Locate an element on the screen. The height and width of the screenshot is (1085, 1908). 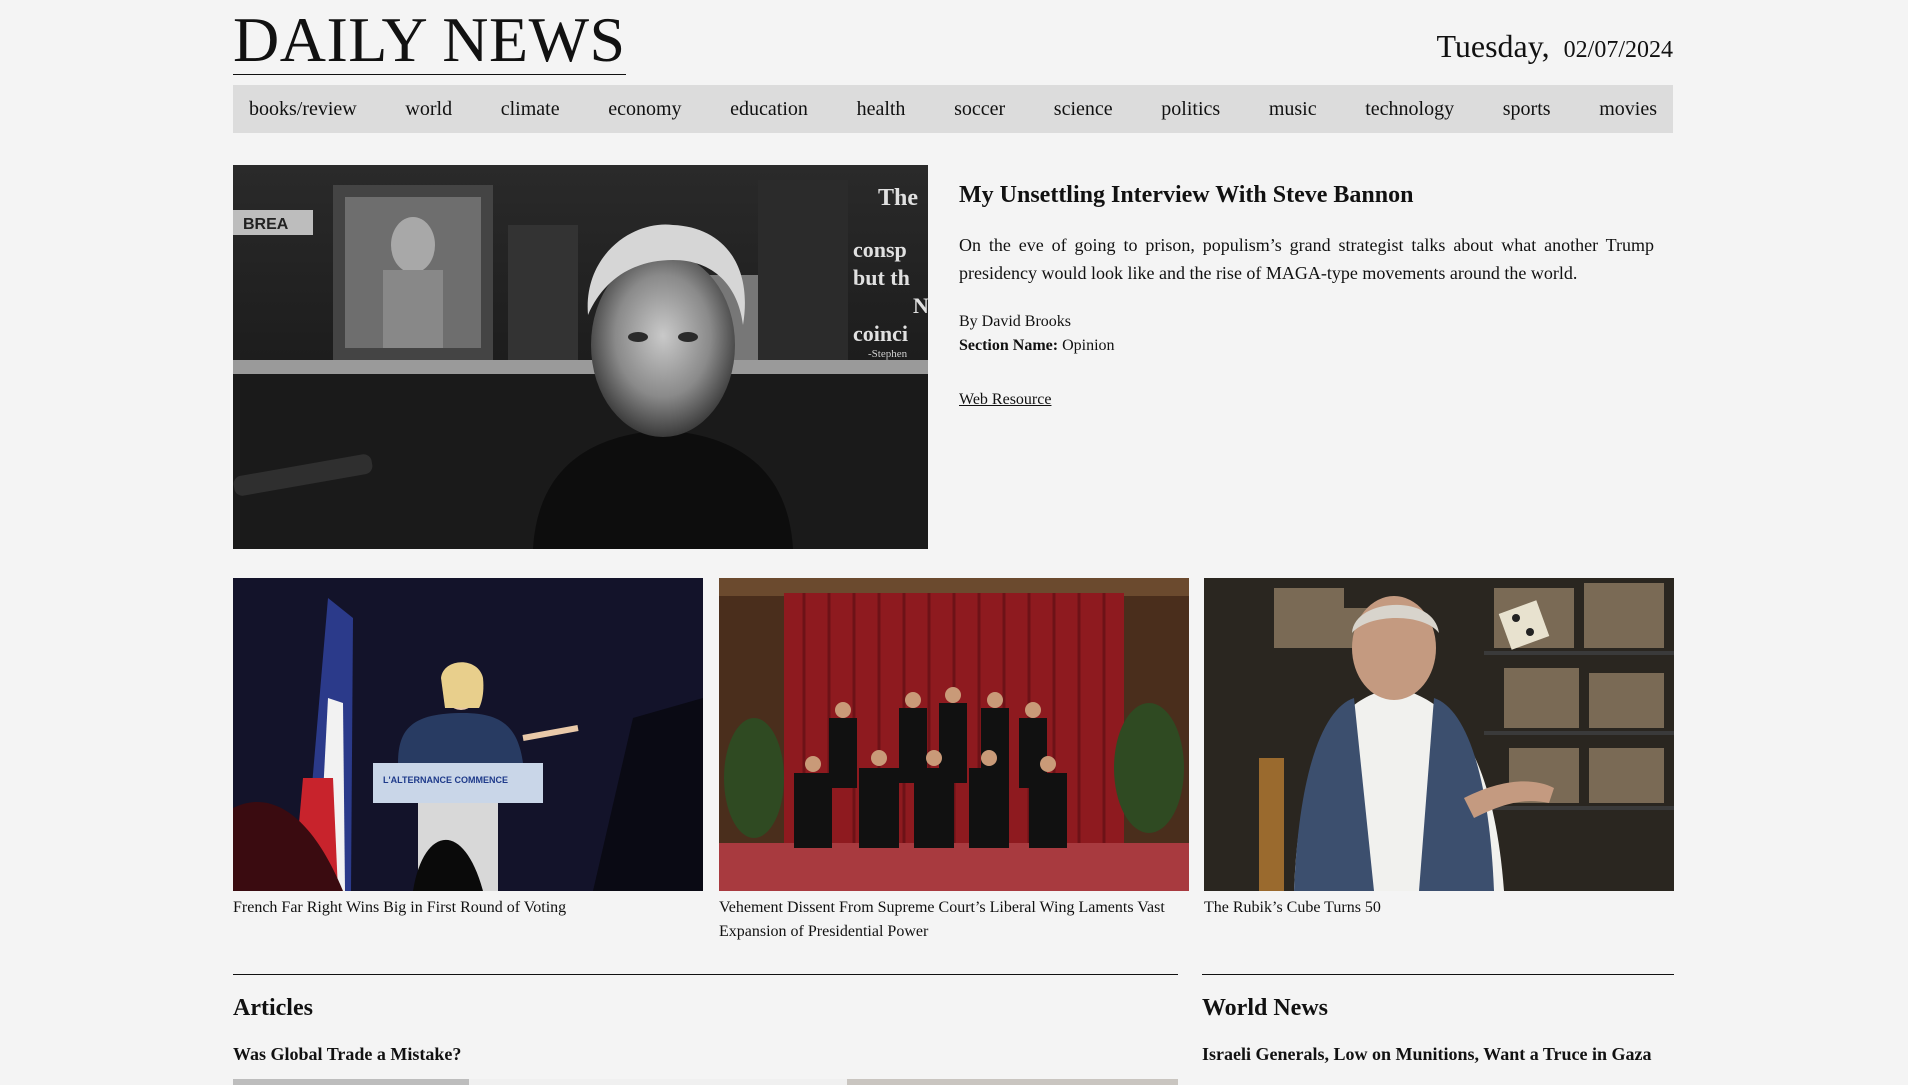
poster-line-3: but th is located at coordinates (881, 277).